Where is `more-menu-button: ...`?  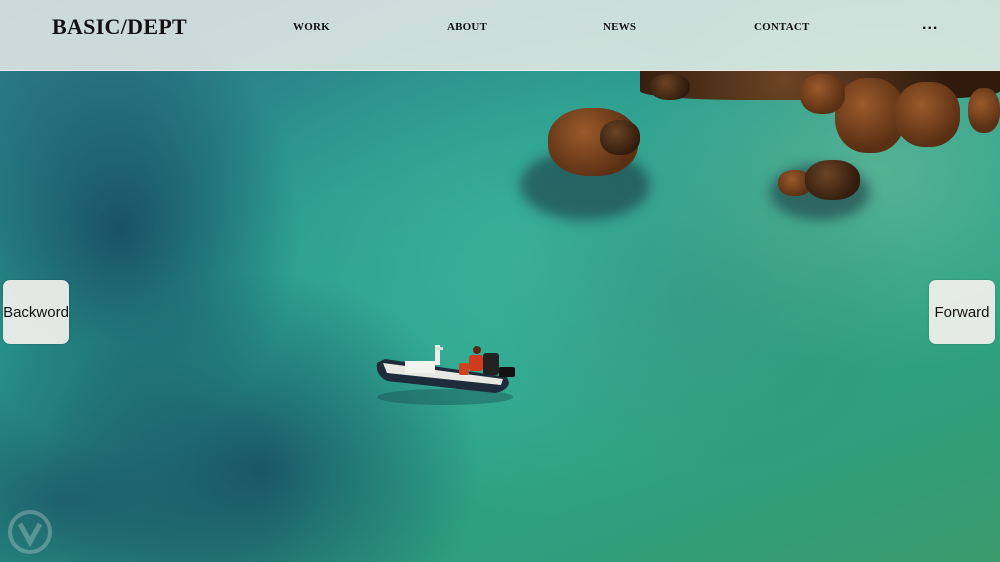
more-menu-button: ... is located at coordinates (930, 25).